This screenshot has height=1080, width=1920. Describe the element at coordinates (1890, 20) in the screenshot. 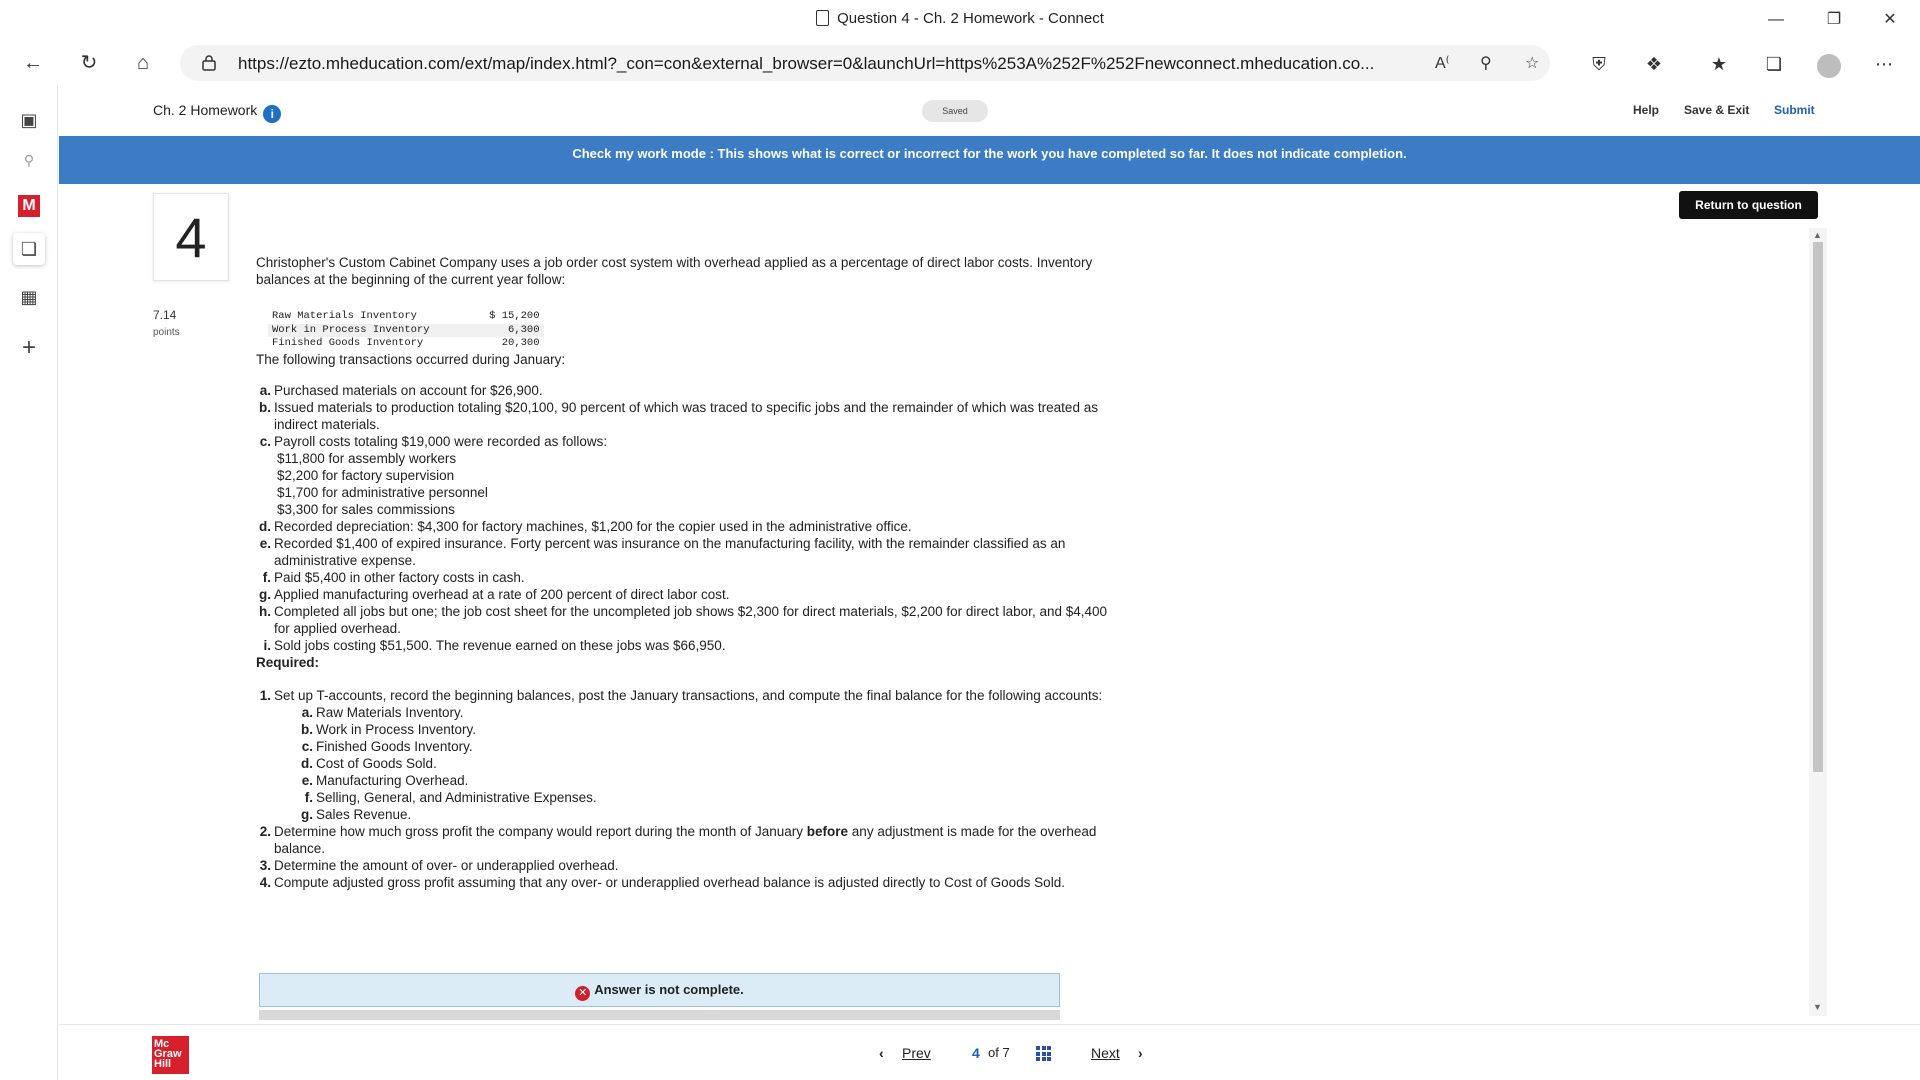

I see `close-button: ✕` at that location.